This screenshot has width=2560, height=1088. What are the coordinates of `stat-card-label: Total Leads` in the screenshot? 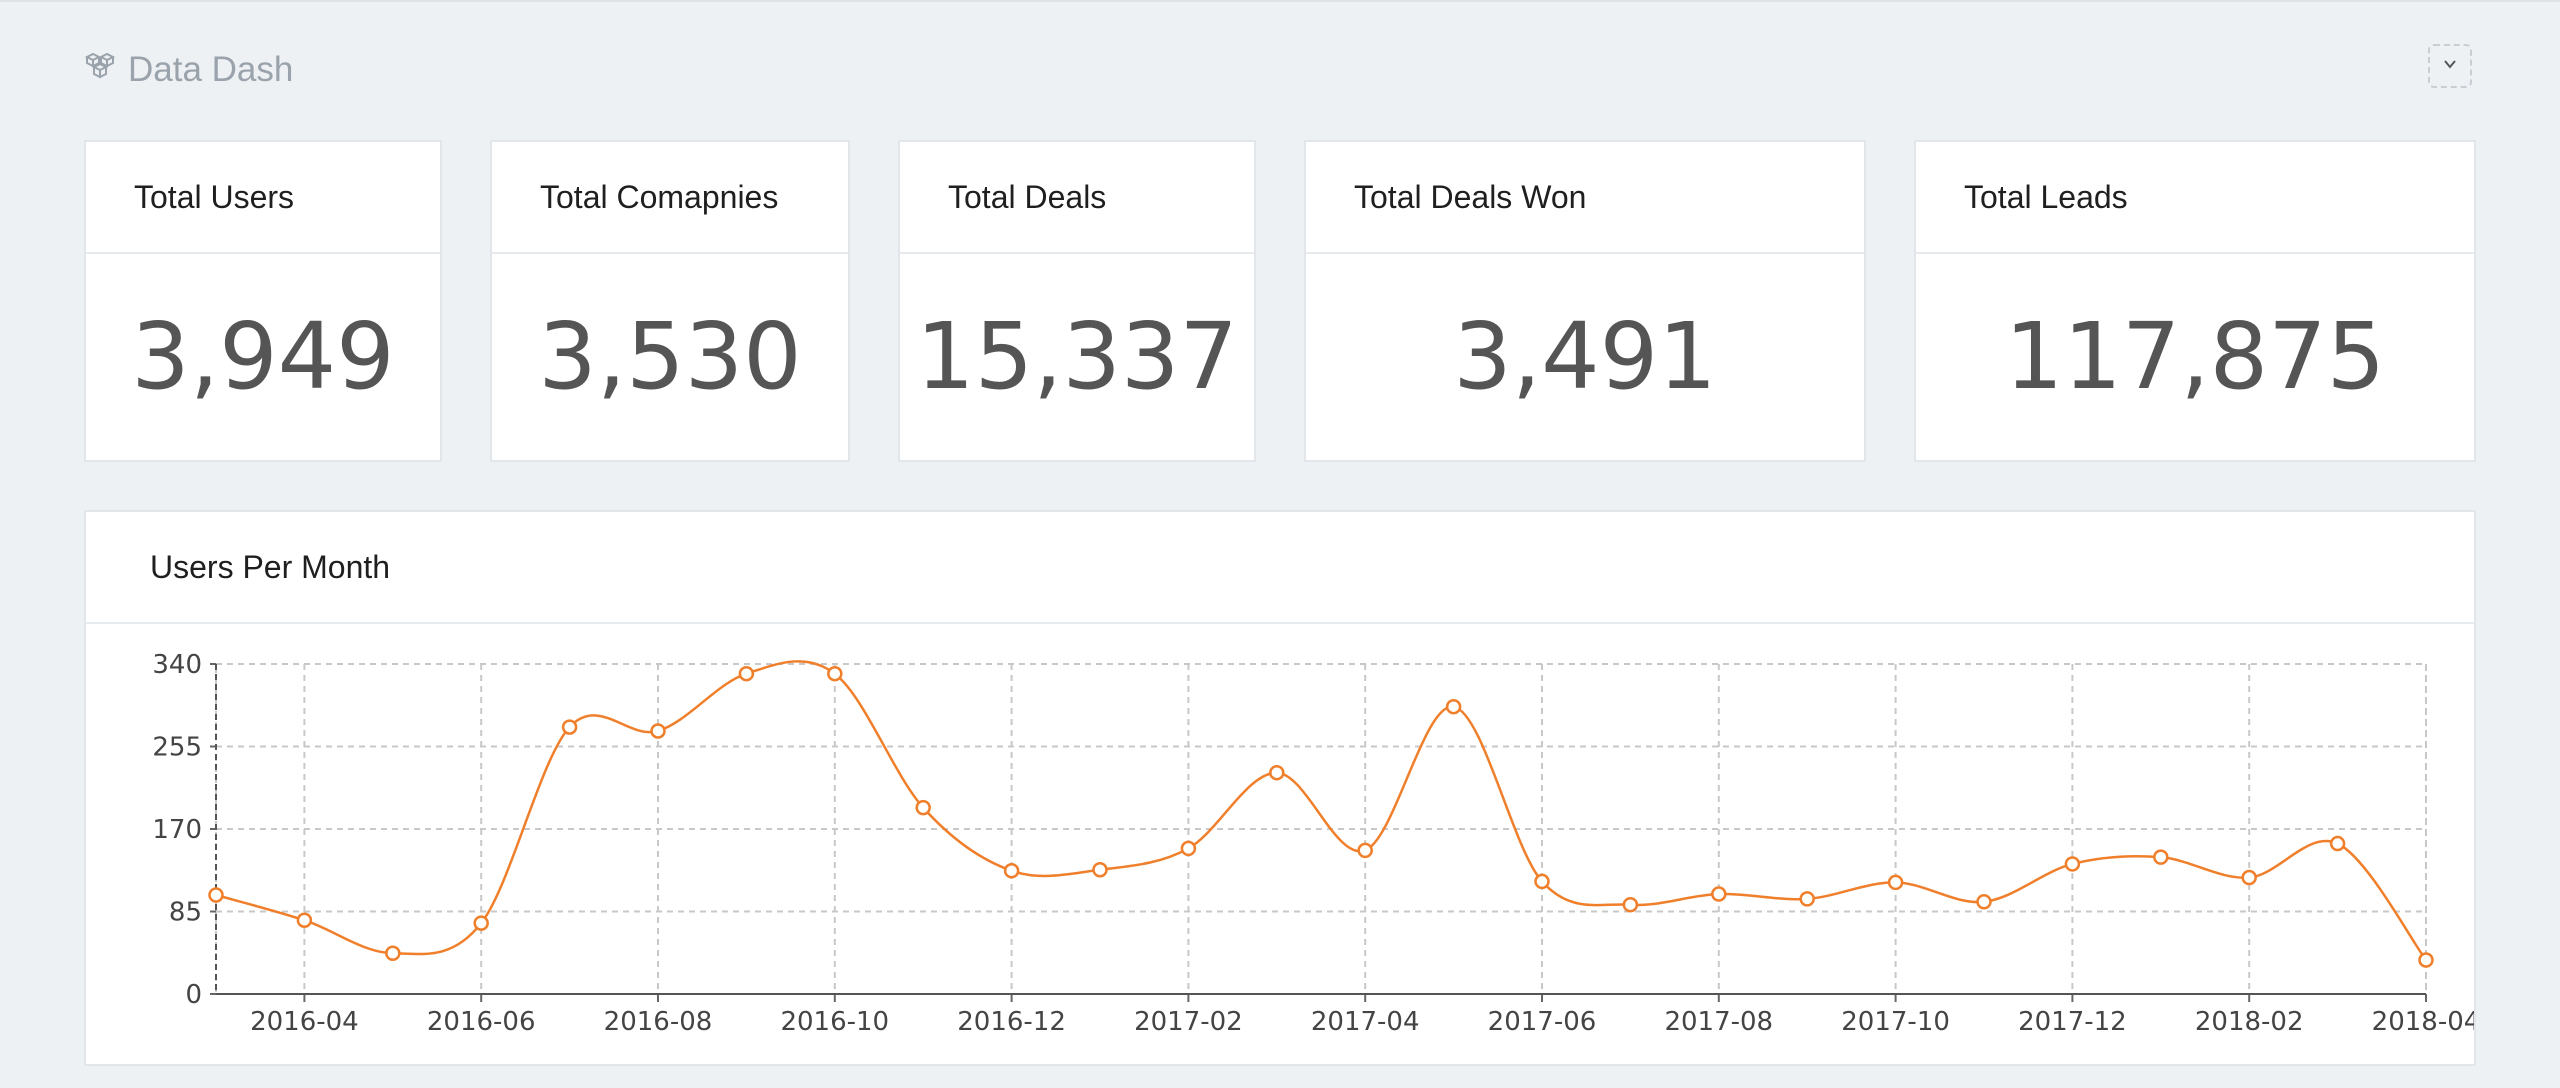 It's located at (2195, 198).